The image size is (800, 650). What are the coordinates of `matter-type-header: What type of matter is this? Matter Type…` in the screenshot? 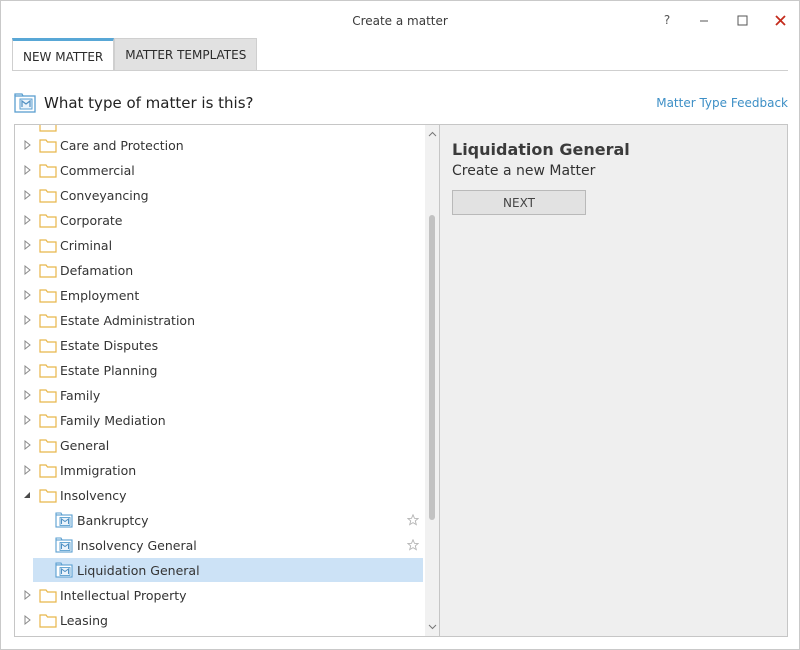 It's located at (401, 104).